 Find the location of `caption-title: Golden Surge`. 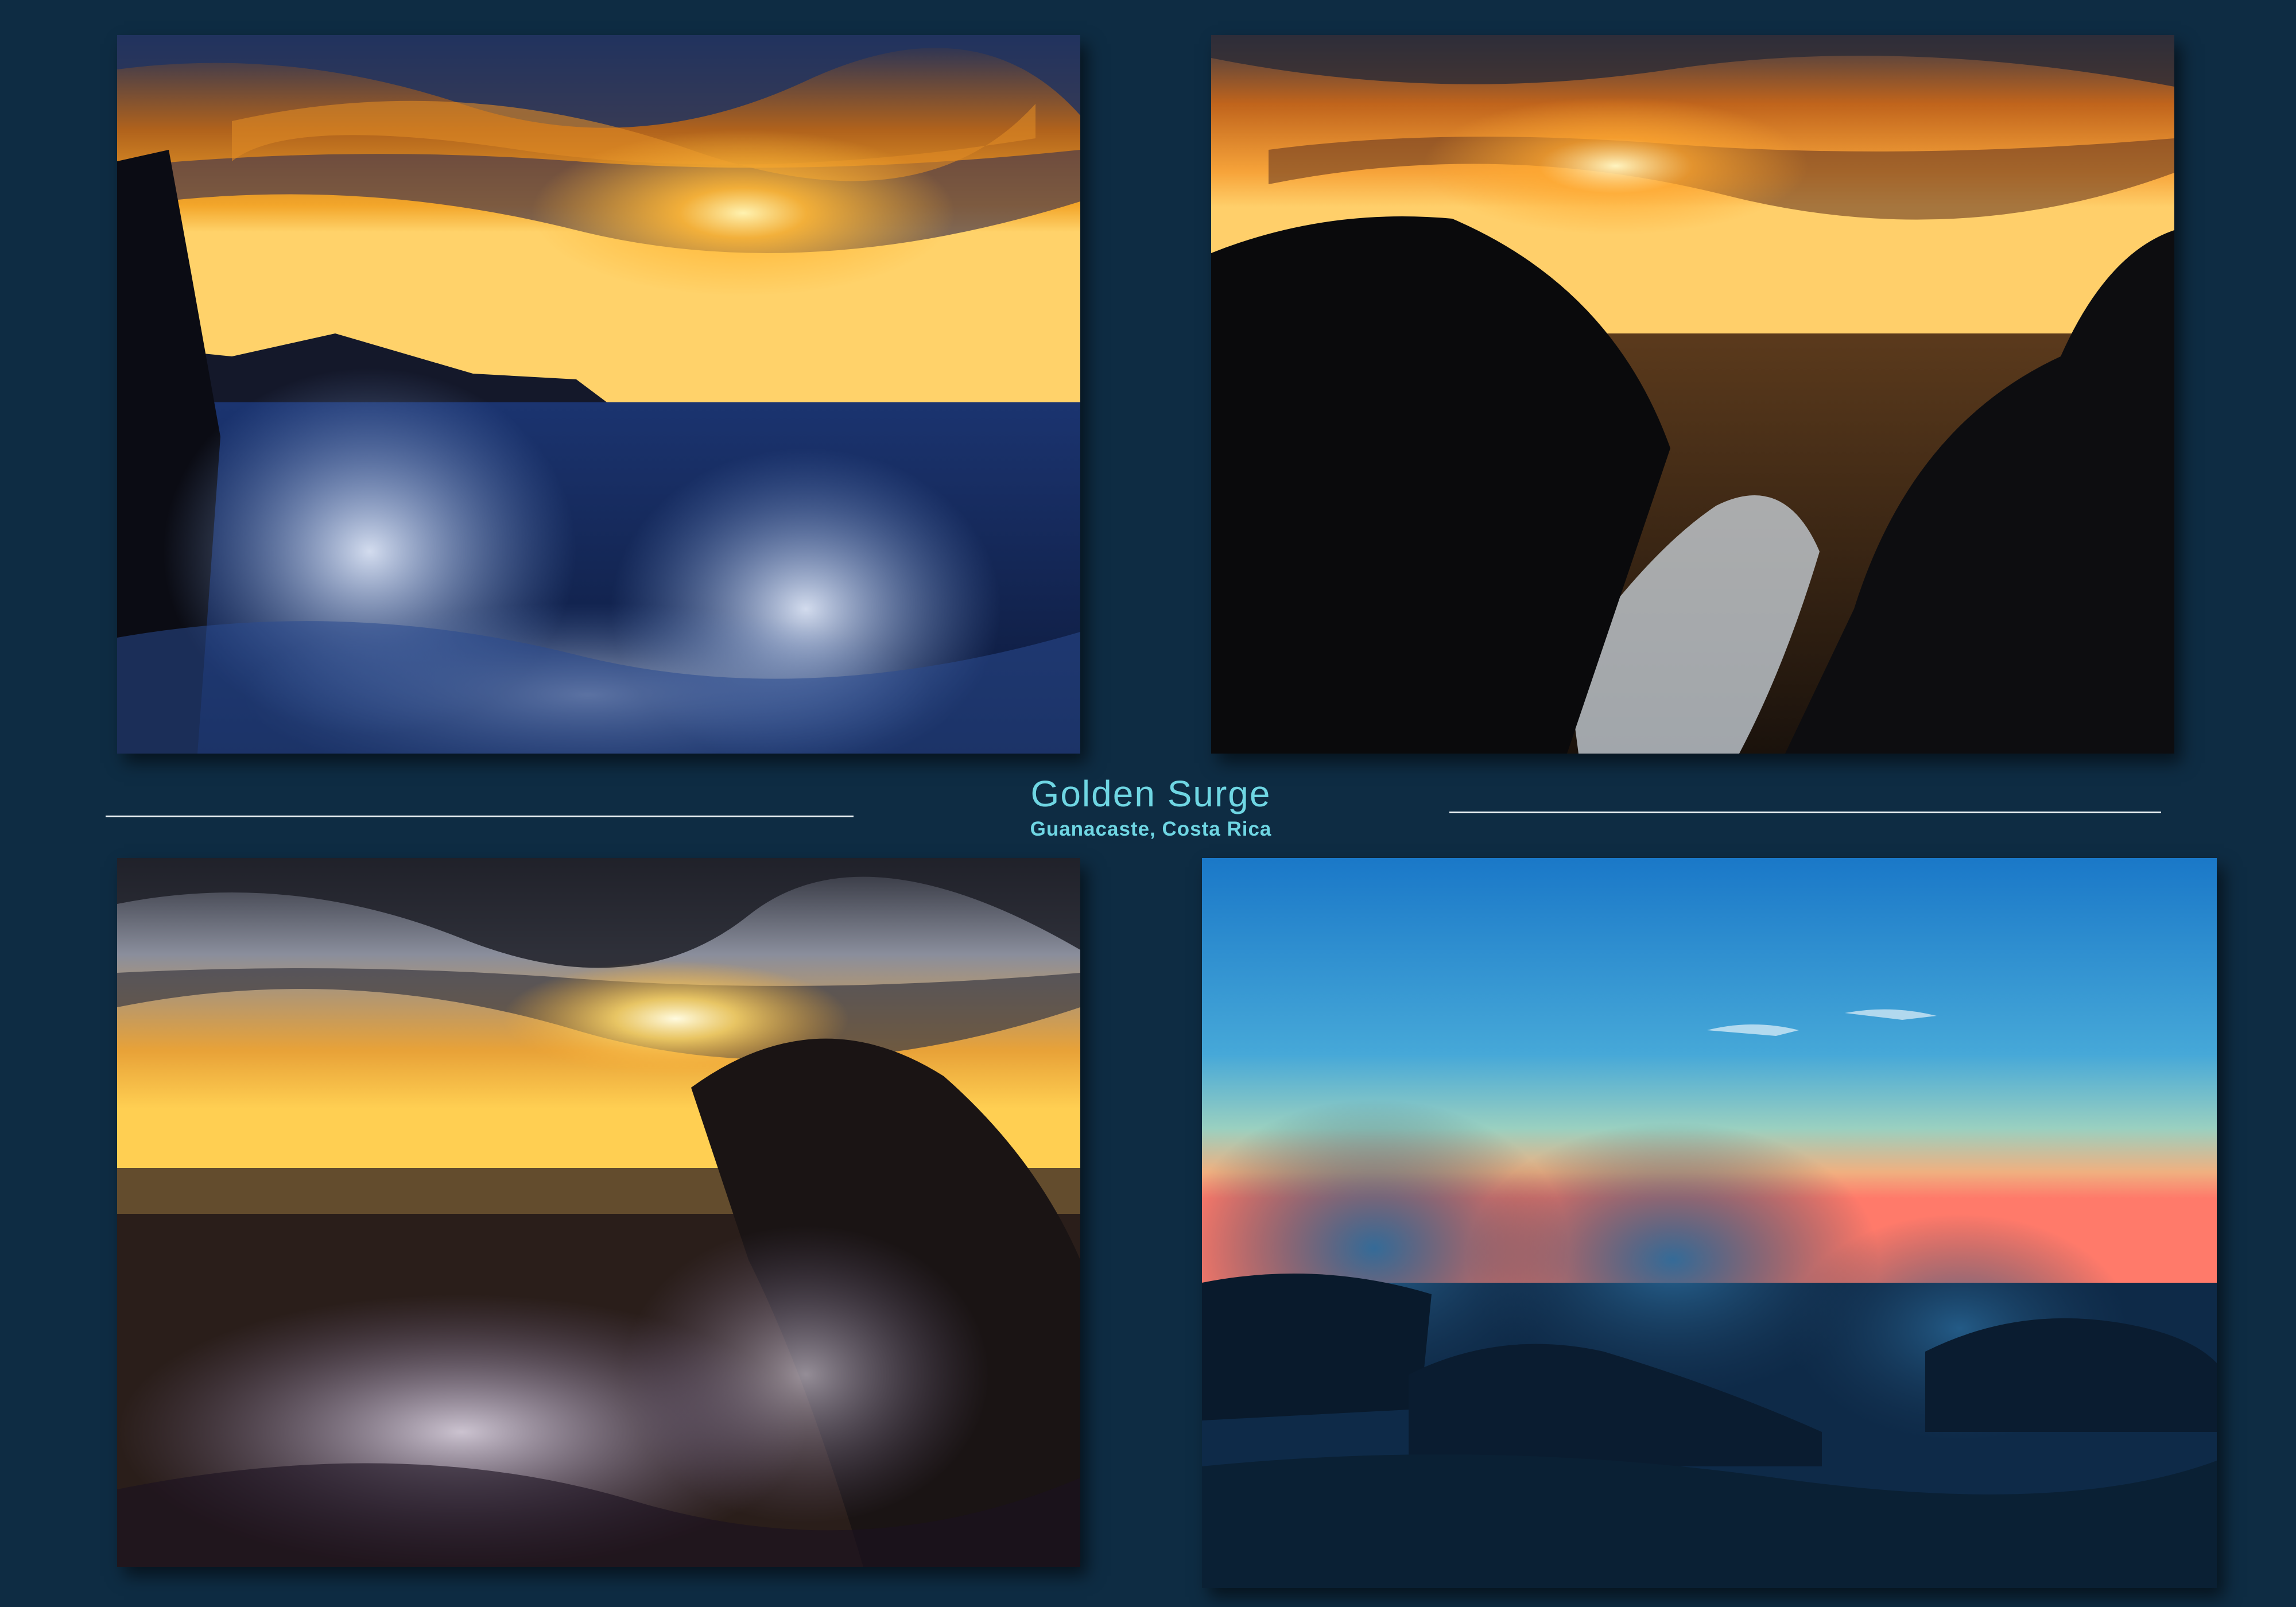

caption-title: Golden Surge is located at coordinates (1150, 793).